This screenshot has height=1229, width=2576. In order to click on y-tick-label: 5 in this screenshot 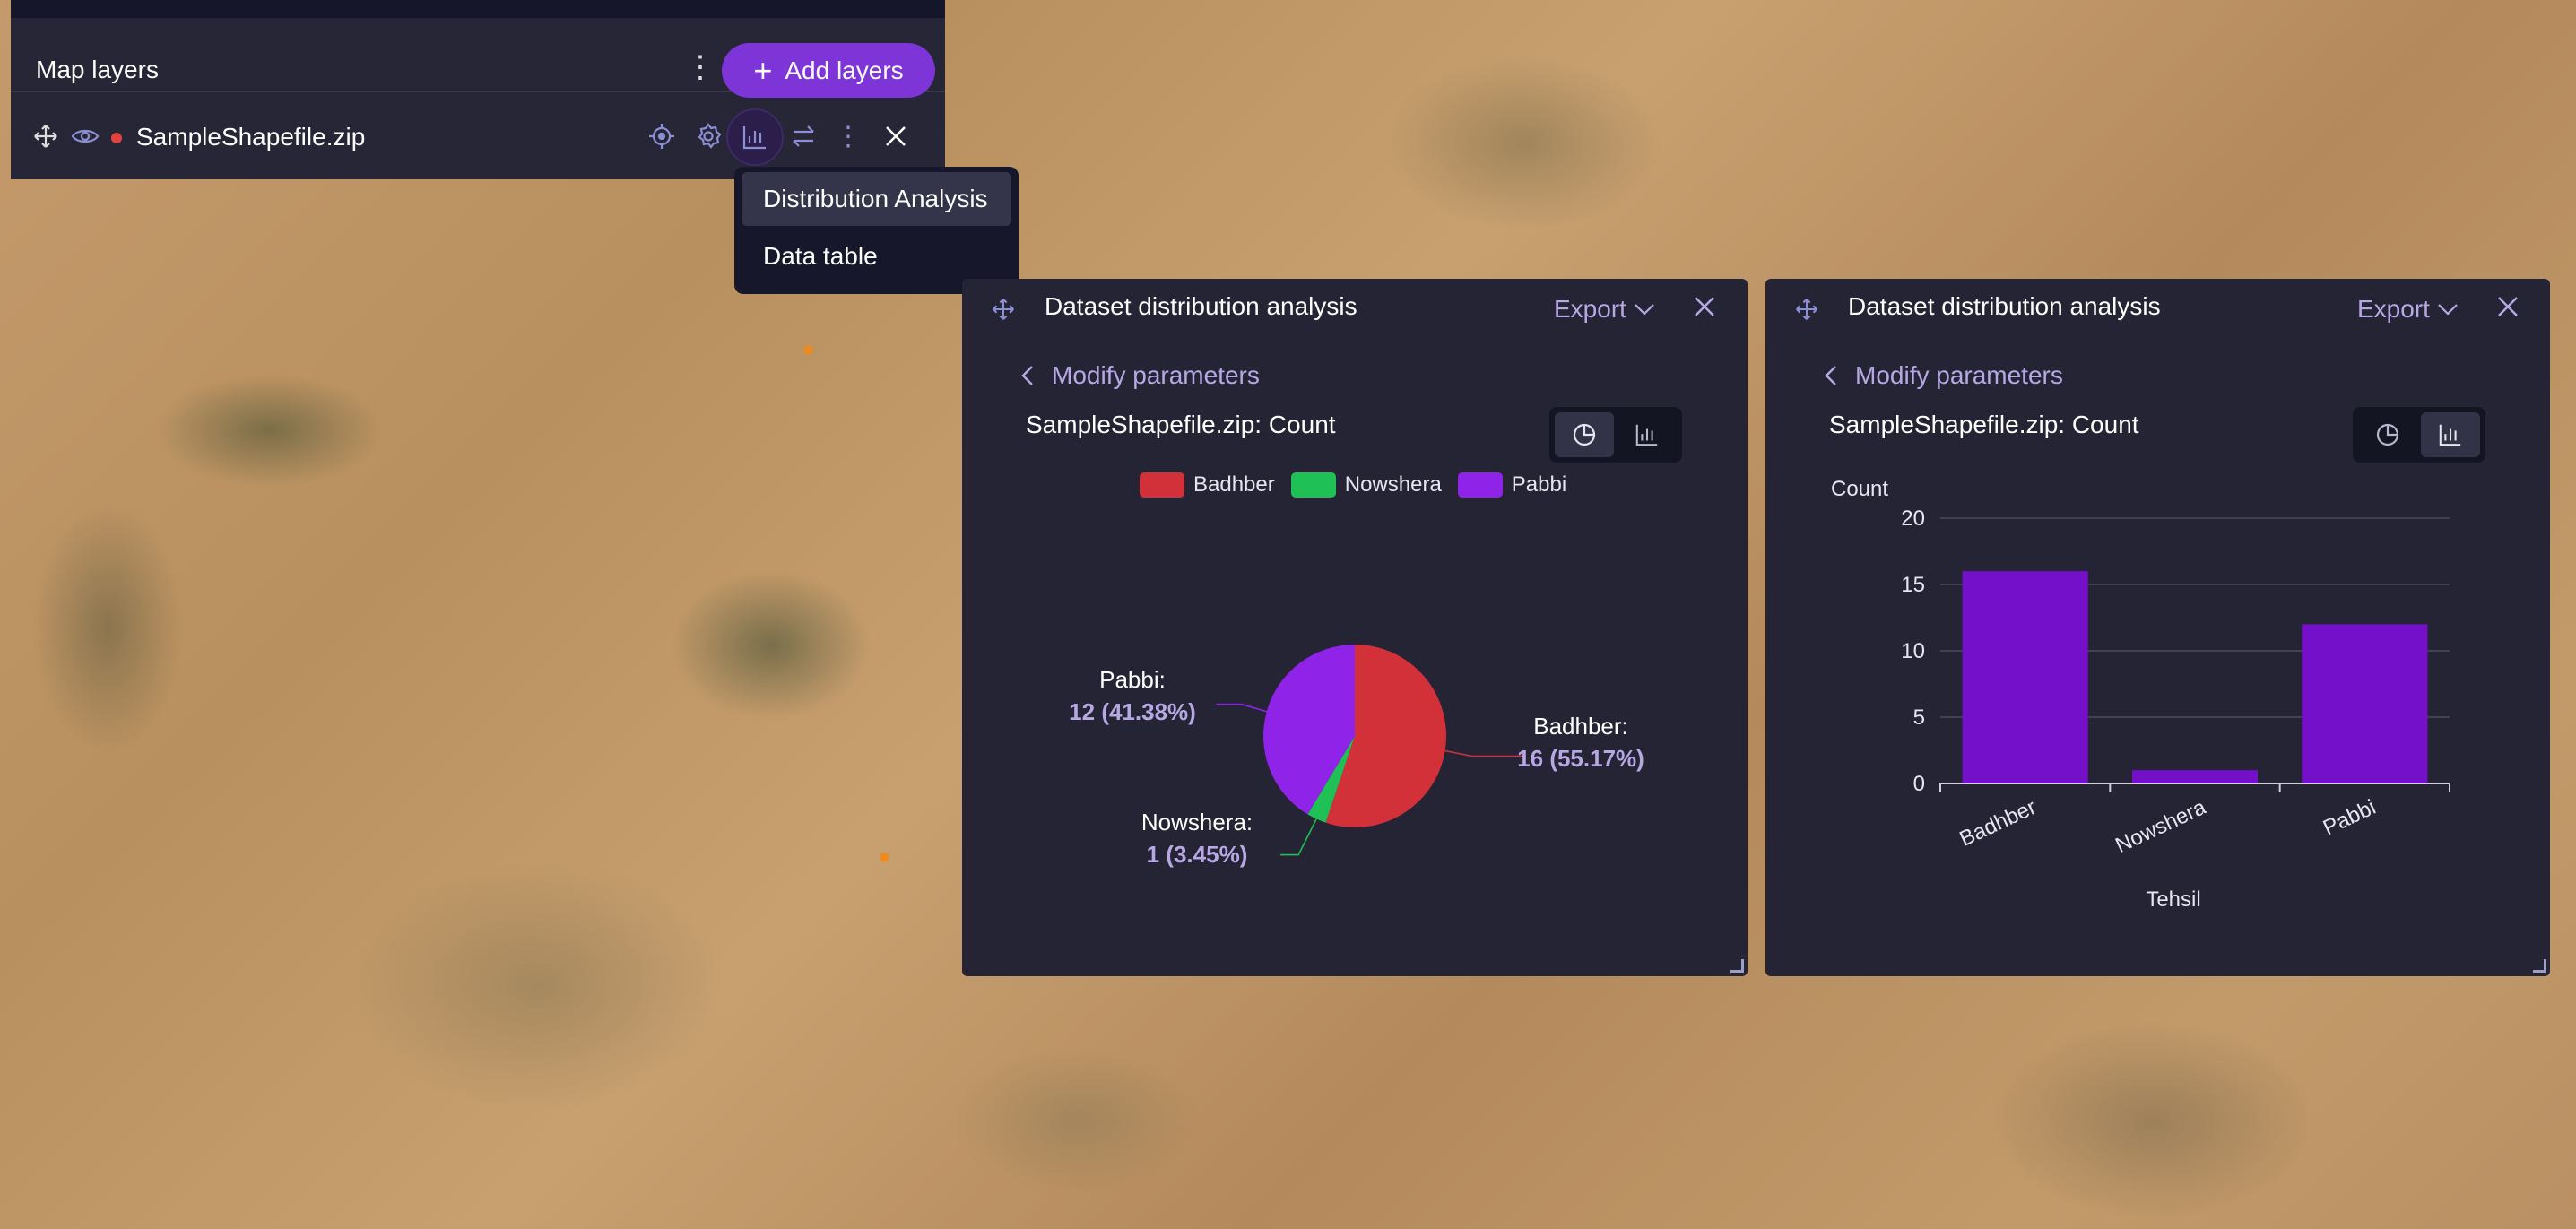, I will do `click(1919, 717)`.